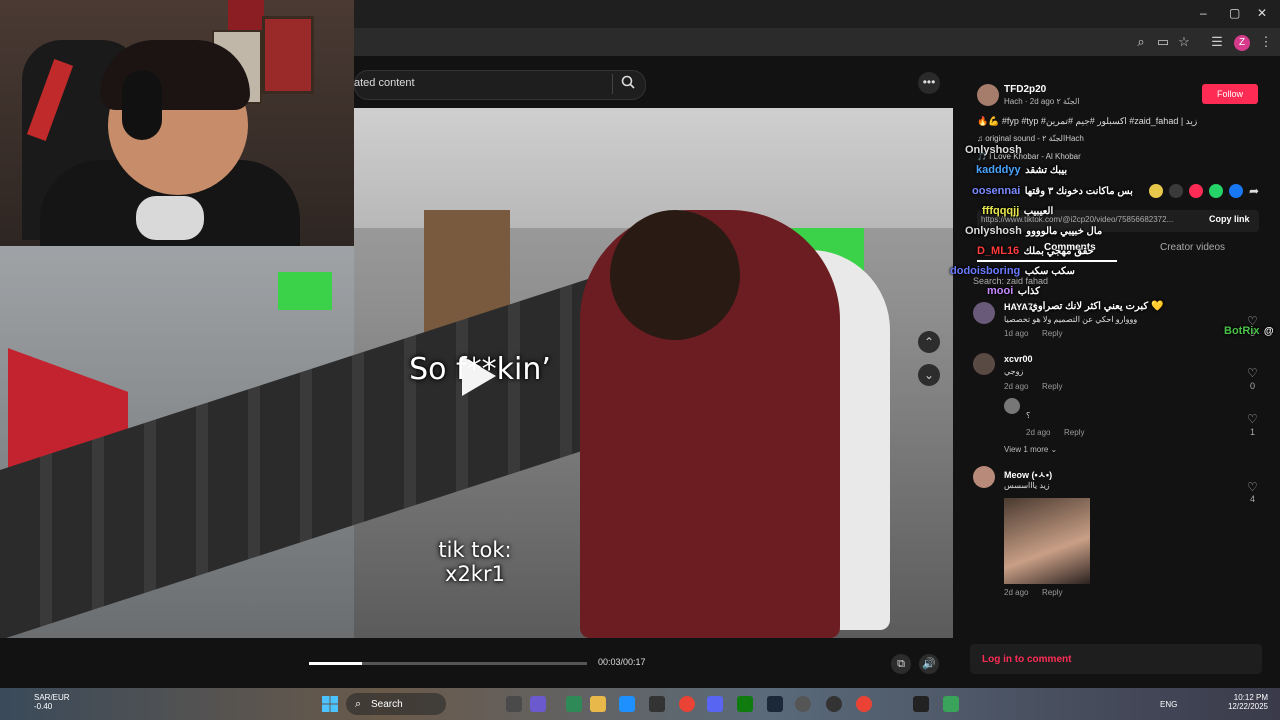  Describe the element at coordinates (170, 218) in the screenshot. I see `microphone` at that location.